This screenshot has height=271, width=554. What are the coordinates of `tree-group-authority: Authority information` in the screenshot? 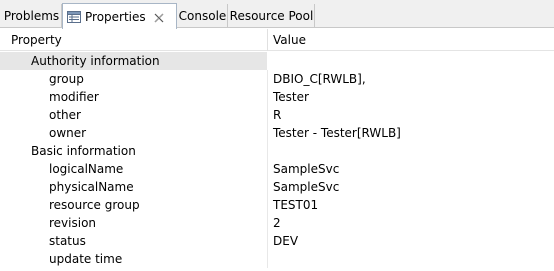 It's located at (277, 61).